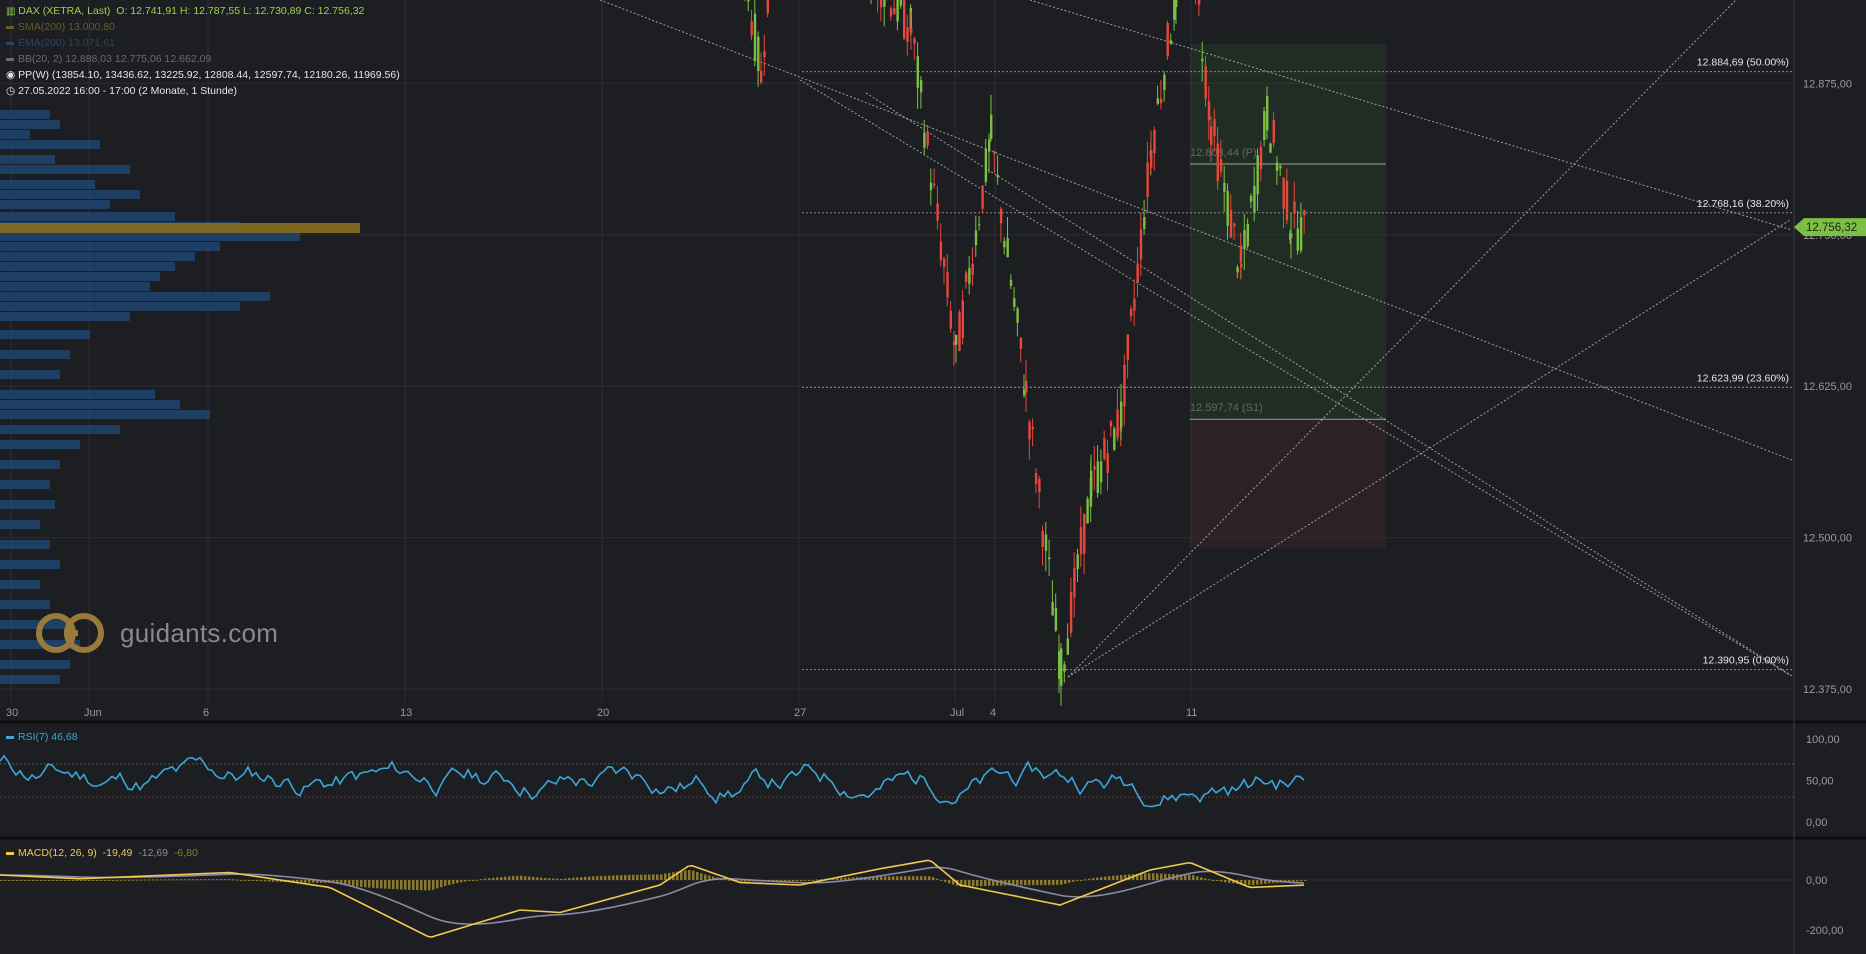 The height and width of the screenshot is (954, 1866). What do you see at coordinates (102, 853) in the screenshot?
I see `macd-legend: MACD(12, 26, 9) -19,49 -12,69 -6,80` at bounding box center [102, 853].